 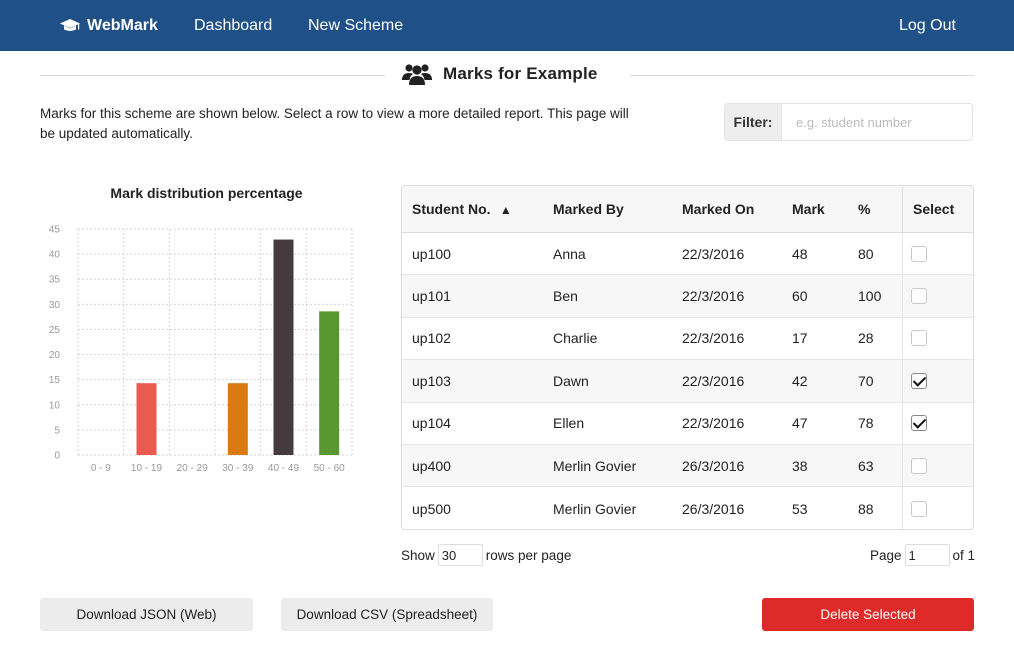 I want to click on page-number-input, so click(x=927, y=555).